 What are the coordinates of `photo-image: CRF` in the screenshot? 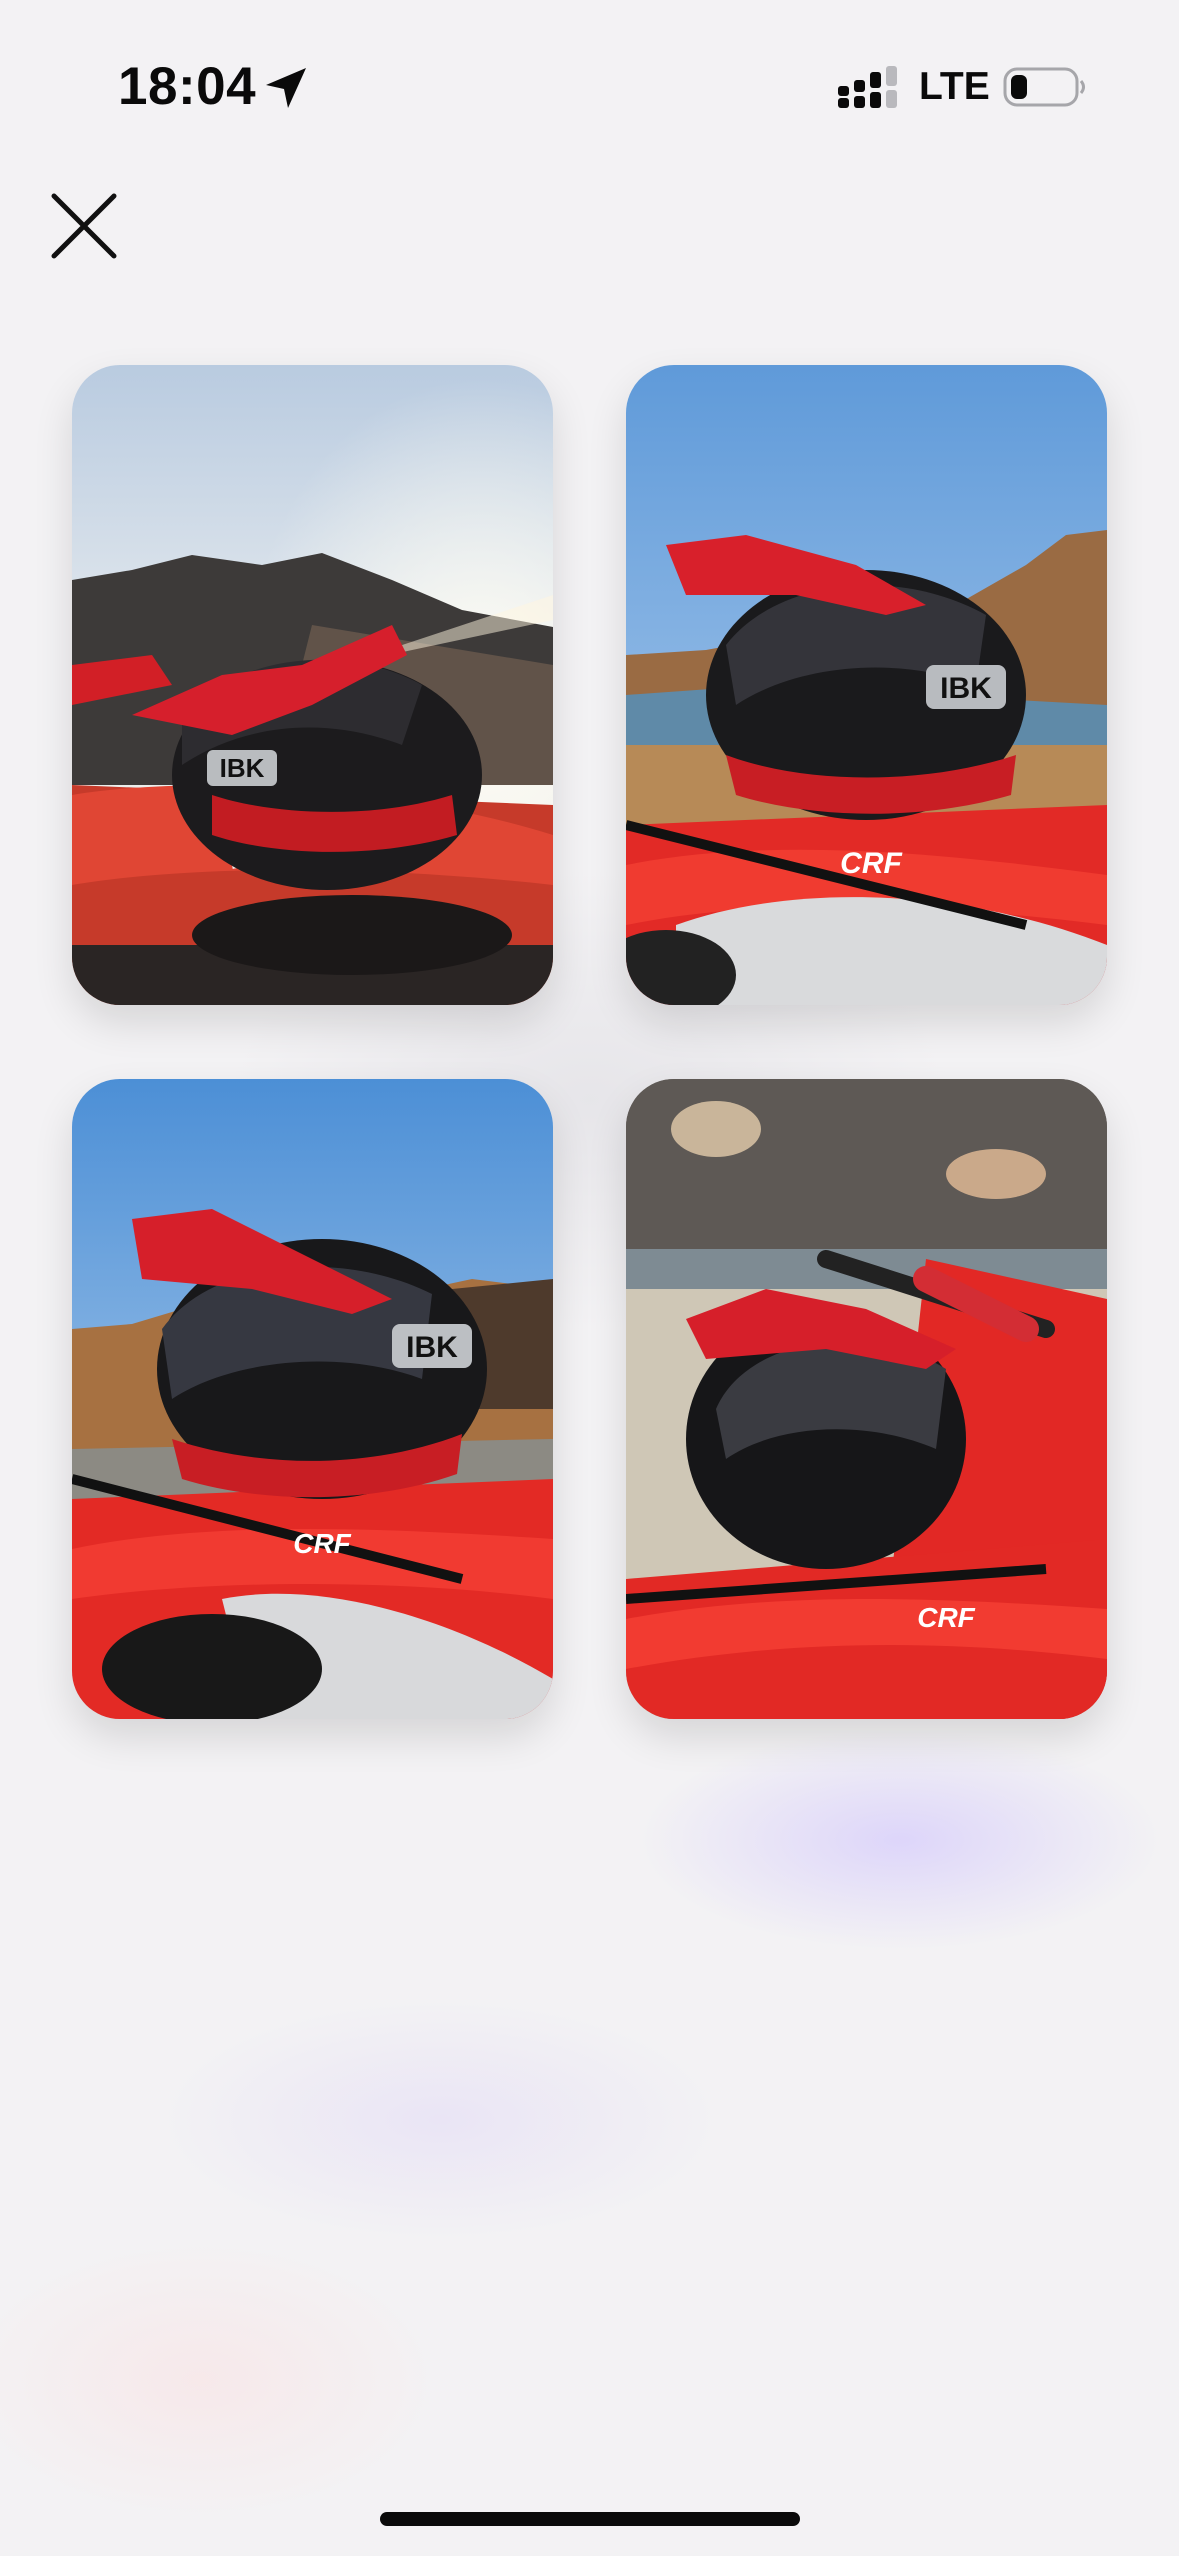 It's located at (866, 1399).